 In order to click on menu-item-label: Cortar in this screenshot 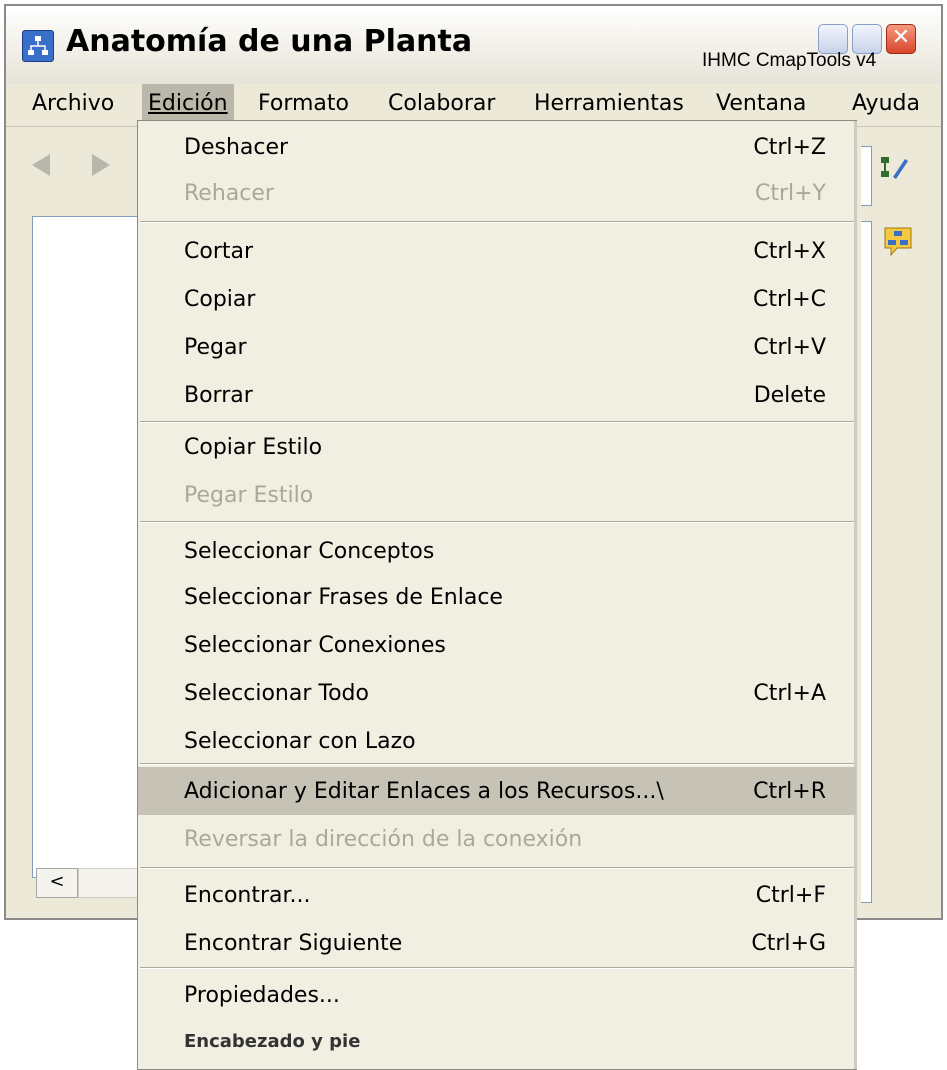, I will do `click(219, 251)`.